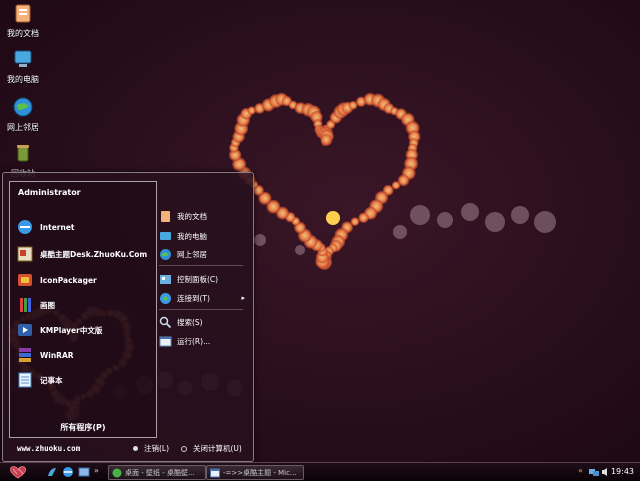 This screenshot has height=481, width=640. What do you see at coordinates (52, 472) in the screenshot?
I see `quicklaunch-browser-icon` at bounding box center [52, 472].